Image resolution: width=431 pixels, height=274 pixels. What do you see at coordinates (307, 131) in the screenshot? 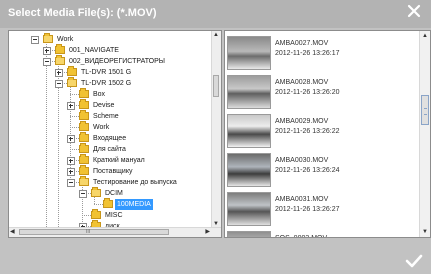
I see `file-date: 2012-11-26 13:26:22` at bounding box center [307, 131].